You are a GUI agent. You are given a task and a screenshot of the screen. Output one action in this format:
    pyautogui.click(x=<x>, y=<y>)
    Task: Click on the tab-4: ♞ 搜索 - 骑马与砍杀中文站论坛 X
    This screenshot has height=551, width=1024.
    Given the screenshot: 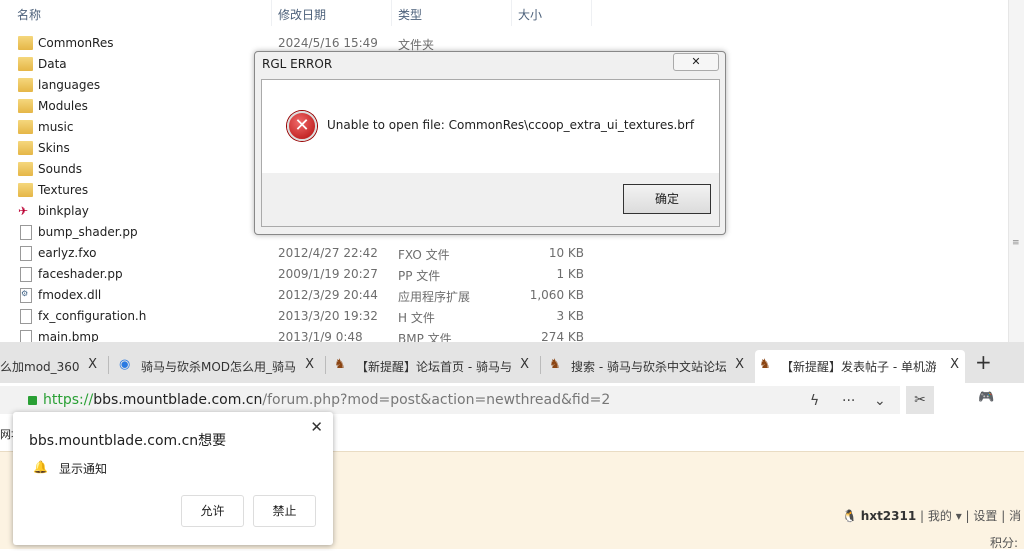 What is the action you would take?
    pyautogui.click(x=647, y=366)
    